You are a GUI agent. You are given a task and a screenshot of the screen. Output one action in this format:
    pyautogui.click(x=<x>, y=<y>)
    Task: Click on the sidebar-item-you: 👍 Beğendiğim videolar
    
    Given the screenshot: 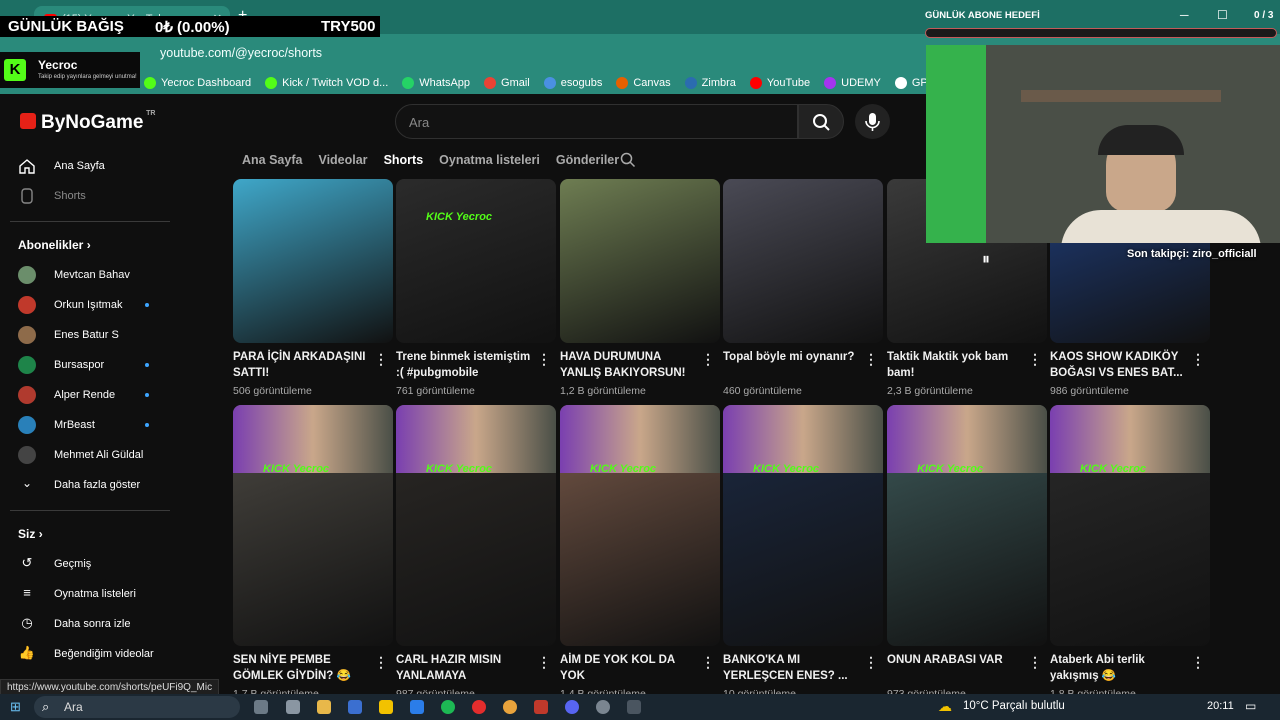 What is the action you would take?
    pyautogui.click(x=90, y=654)
    